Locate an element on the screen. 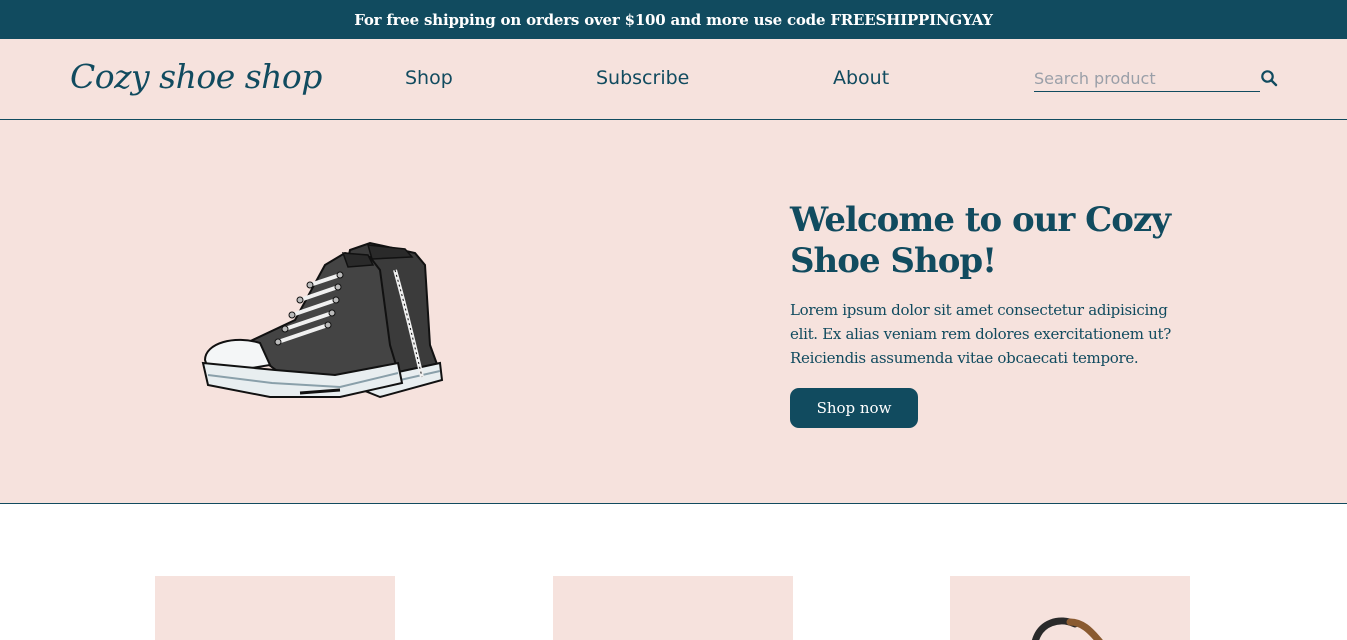 The height and width of the screenshot is (640, 1347). search-icon is located at coordinates (1269, 78).